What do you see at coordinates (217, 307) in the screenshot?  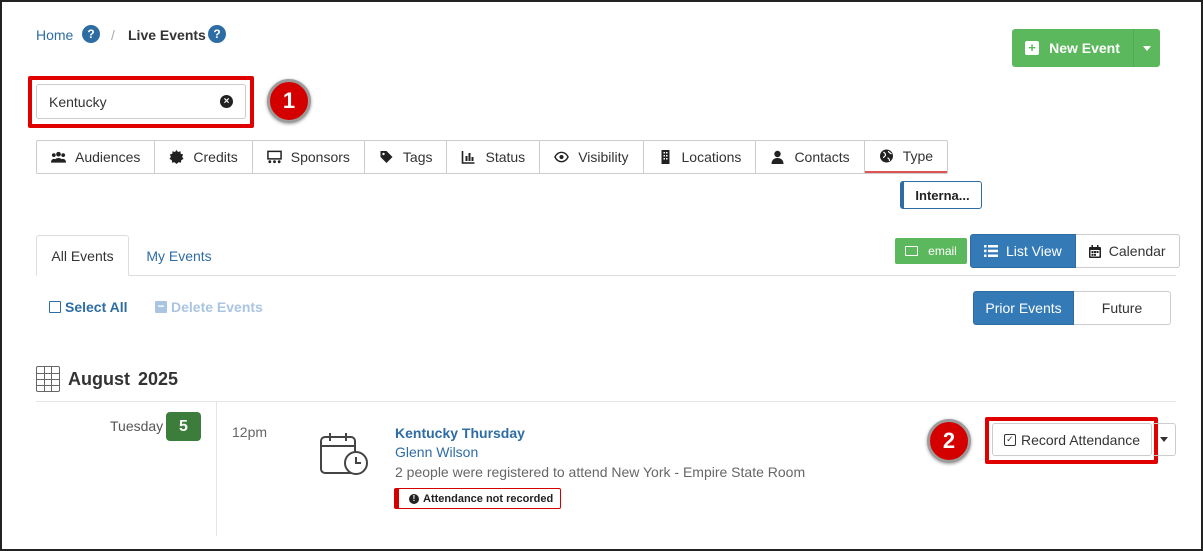 I see `delete-events-label: Delete Events` at bounding box center [217, 307].